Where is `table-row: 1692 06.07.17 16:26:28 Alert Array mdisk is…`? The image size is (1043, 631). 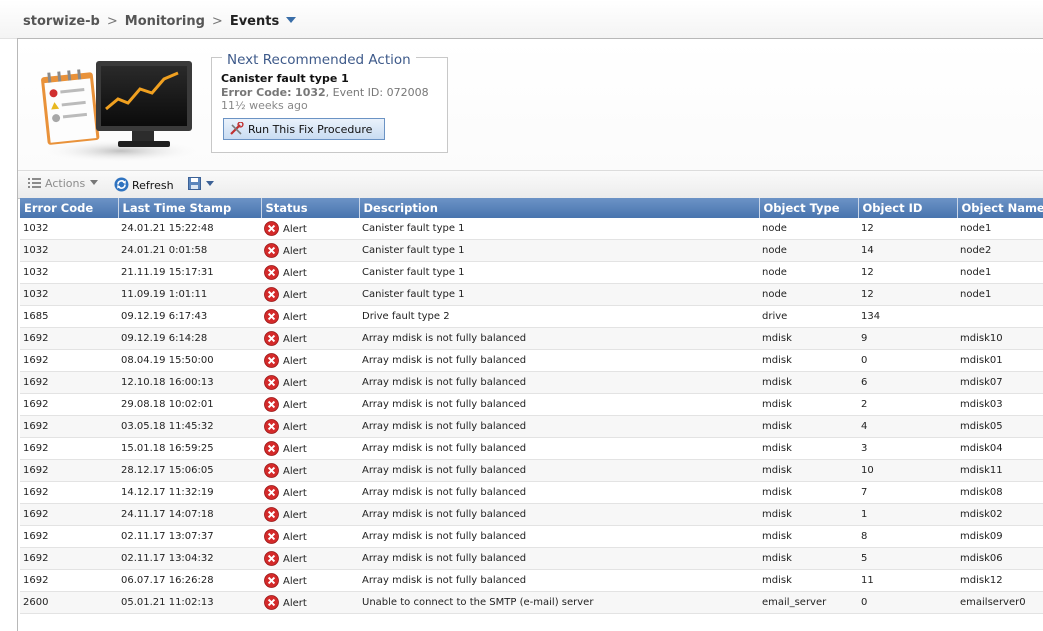 table-row: 1692 06.07.17 16:26:28 Alert Array mdisk is… is located at coordinates (531, 580).